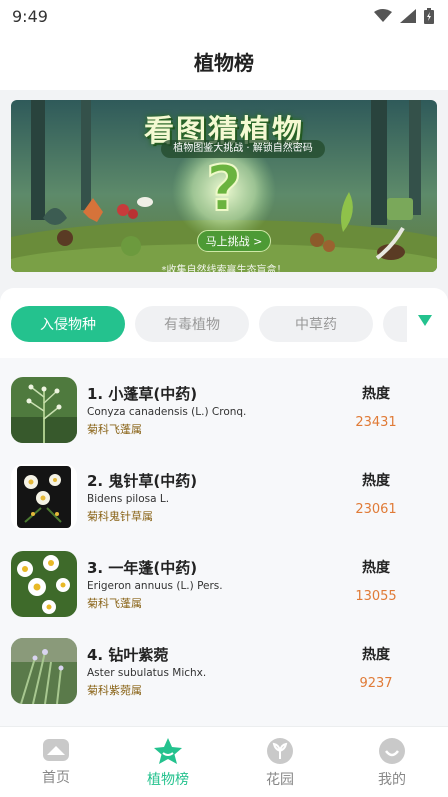 The width and height of the screenshot is (448, 797). I want to click on page-header: 植物榜, so click(224, 61).